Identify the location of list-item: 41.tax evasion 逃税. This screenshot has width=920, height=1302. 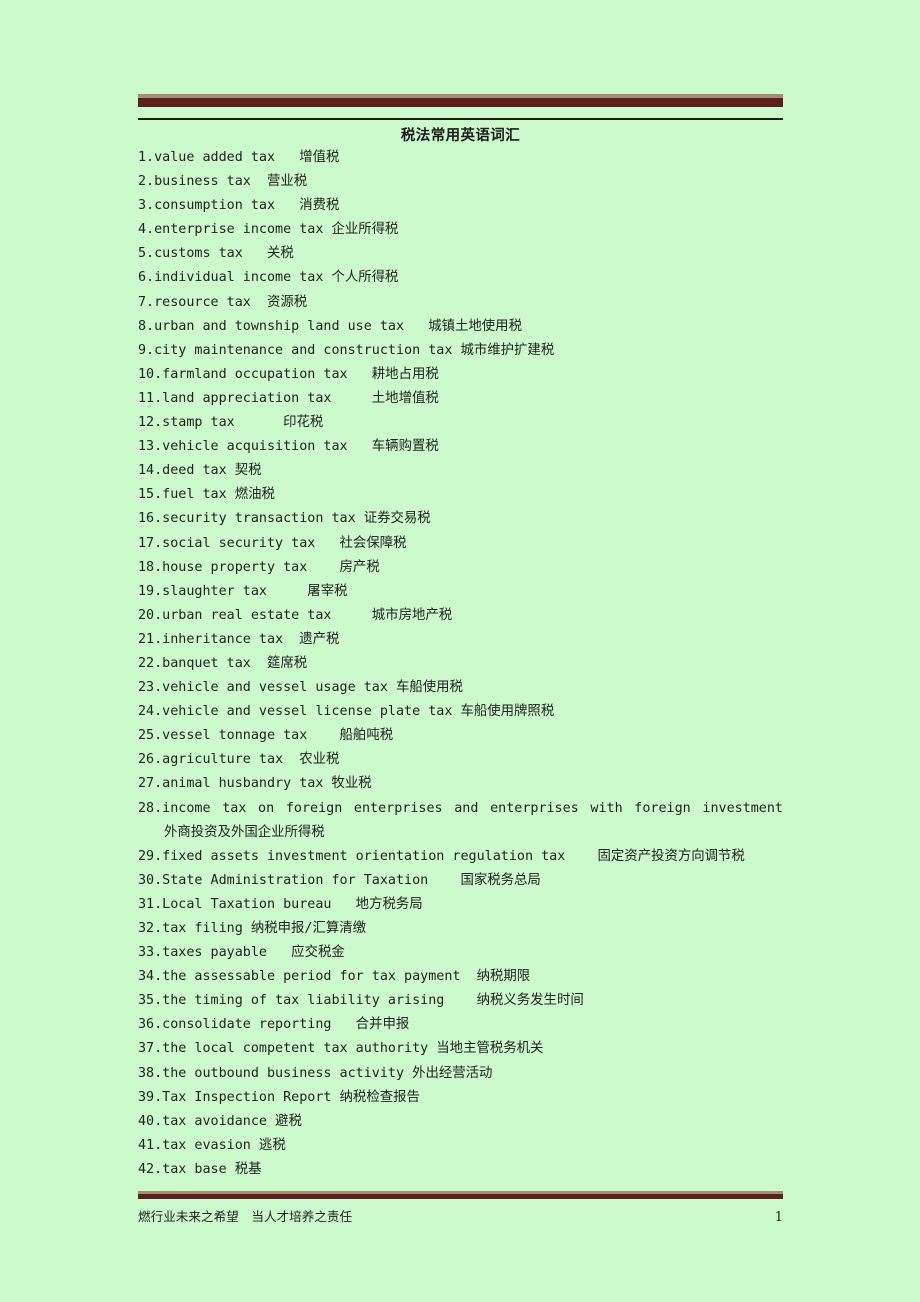
(212, 1145).